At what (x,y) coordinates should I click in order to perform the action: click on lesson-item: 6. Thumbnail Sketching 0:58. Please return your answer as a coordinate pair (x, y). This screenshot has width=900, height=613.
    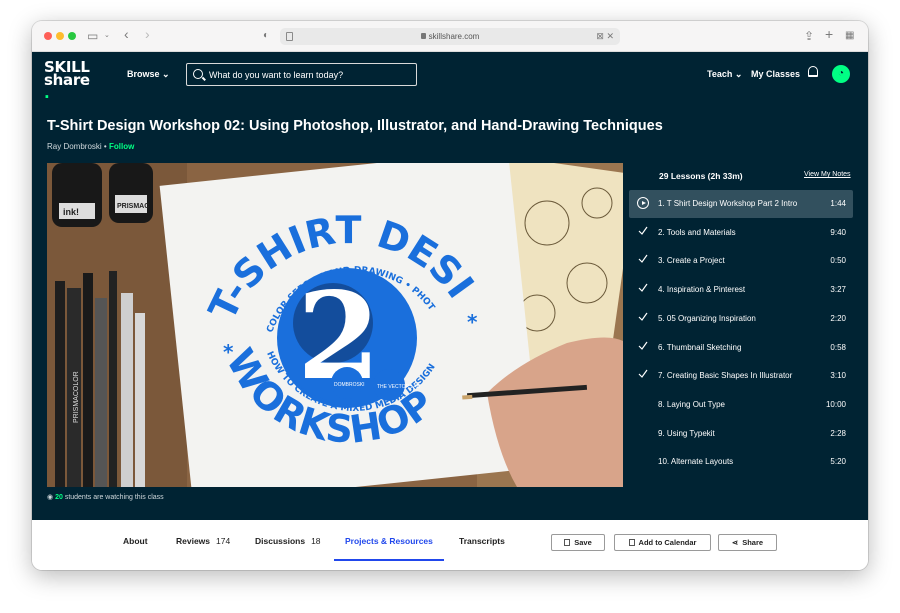
    Looking at the image, I should click on (741, 348).